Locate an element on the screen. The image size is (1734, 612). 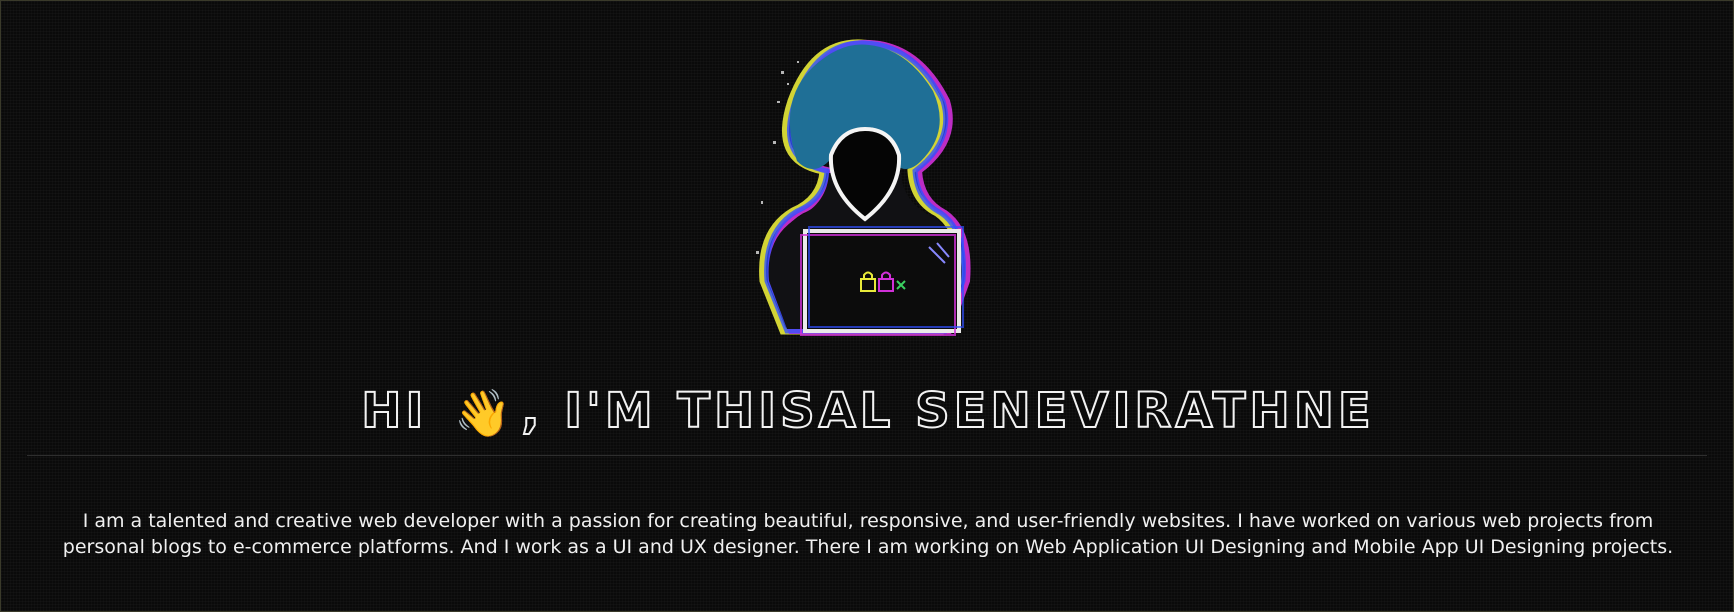
greeting-text: HI is located at coordinates (394, 411).